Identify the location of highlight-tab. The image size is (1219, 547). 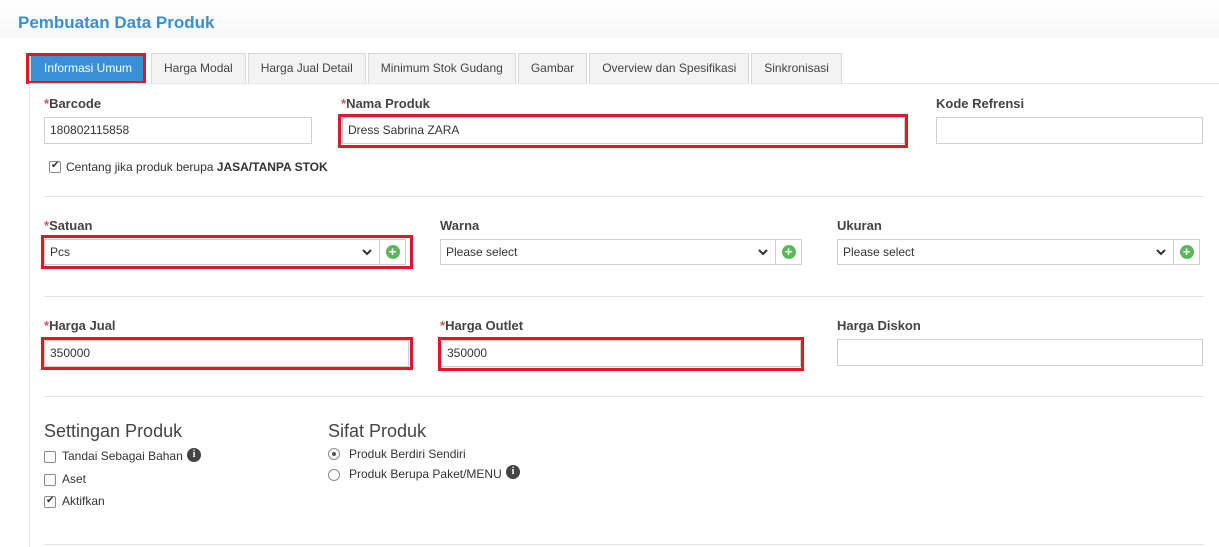
(86, 68).